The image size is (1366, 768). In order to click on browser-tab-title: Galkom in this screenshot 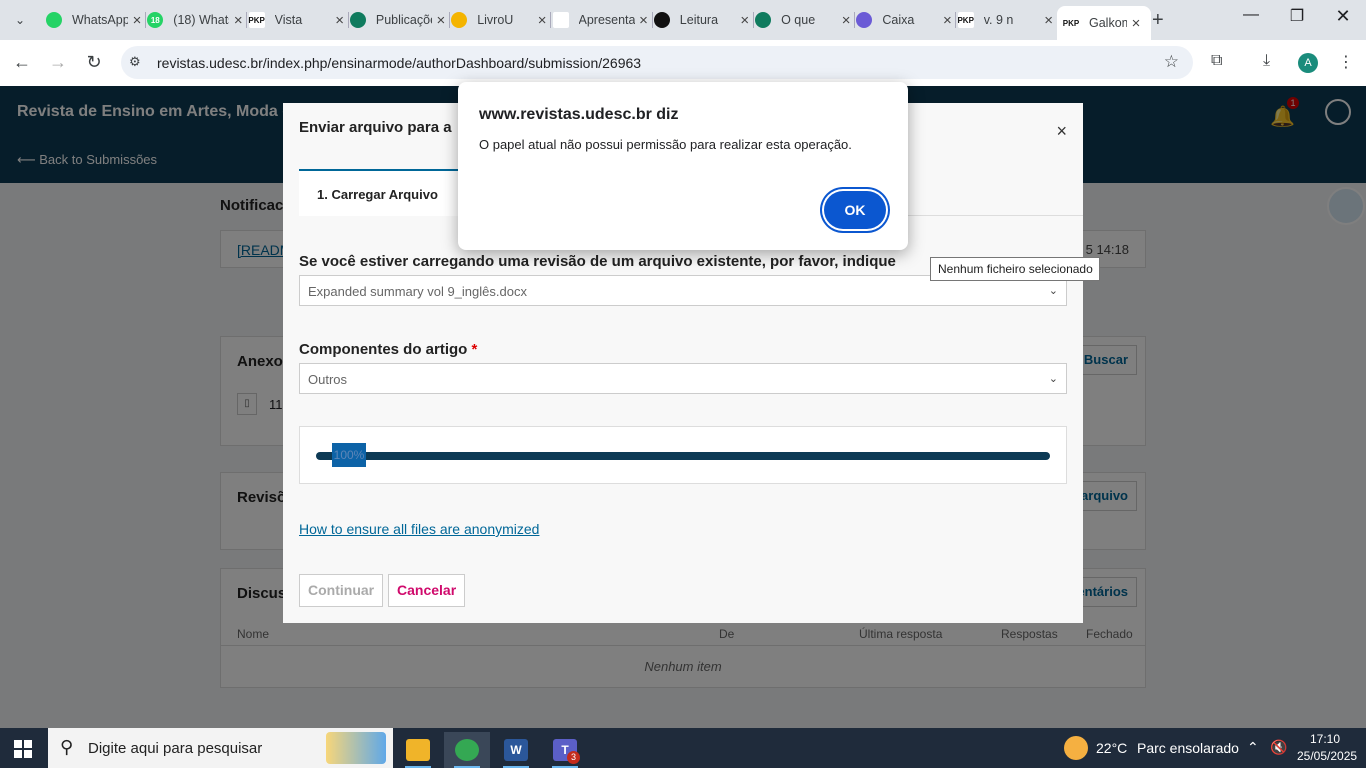, I will do `click(1108, 23)`.